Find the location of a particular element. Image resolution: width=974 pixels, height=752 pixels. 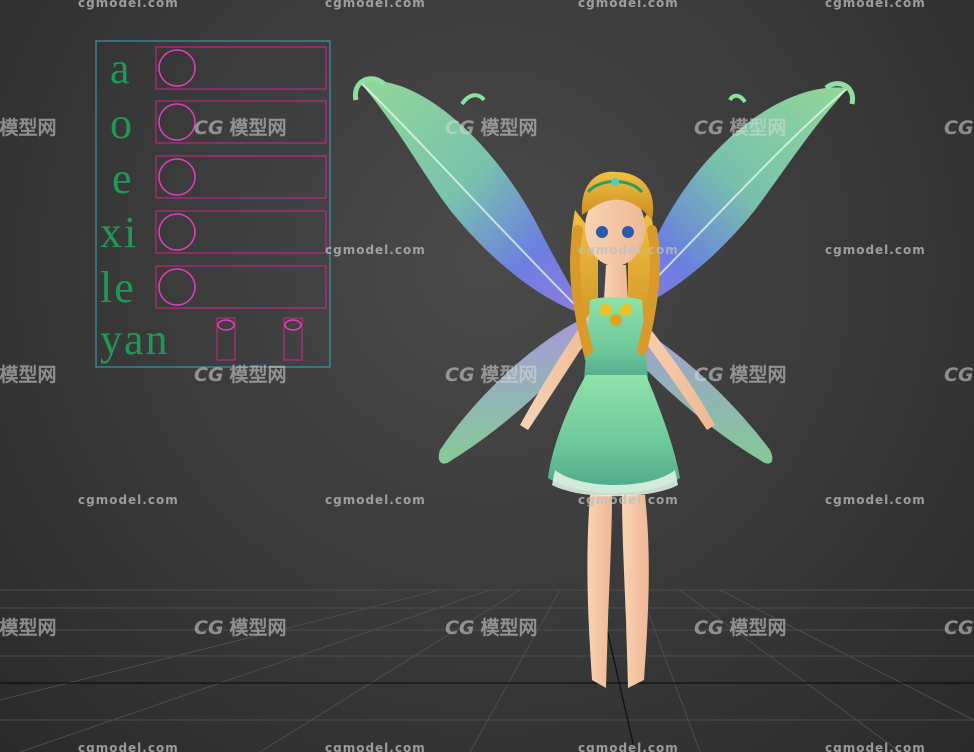

left-leg is located at coordinates (599, 591).